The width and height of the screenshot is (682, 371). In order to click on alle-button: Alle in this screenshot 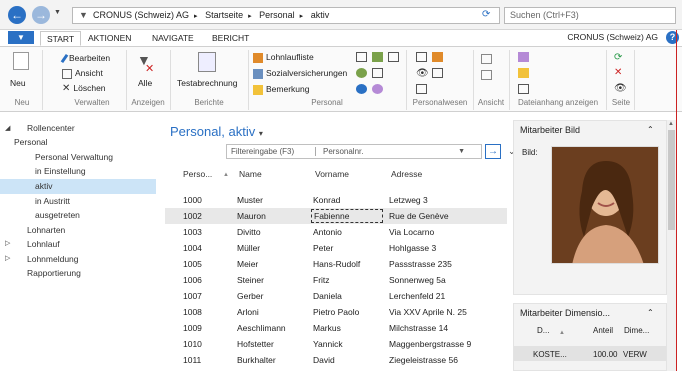, I will do `click(145, 83)`.